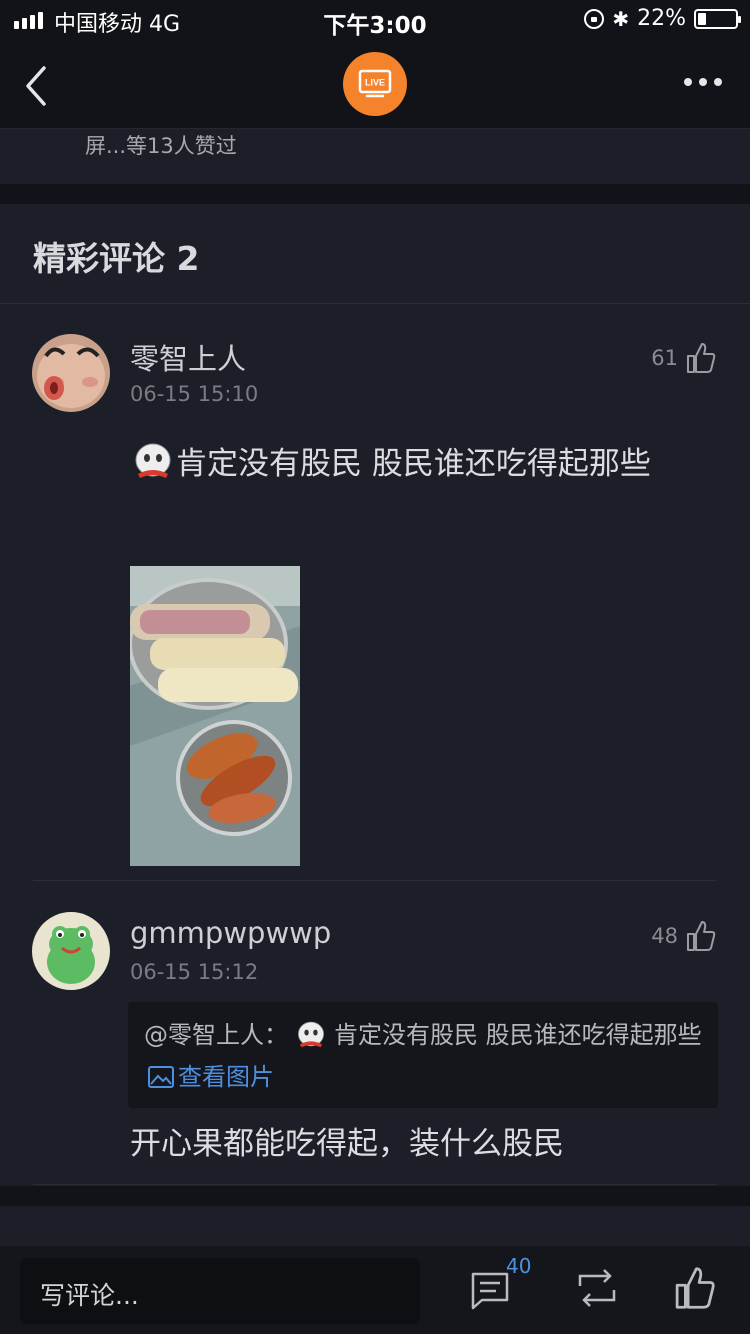 Image resolution: width=750 pixels, height=1334 pixels. I want to click on comment-username: gmmpwpwwp, so click(230, 933).